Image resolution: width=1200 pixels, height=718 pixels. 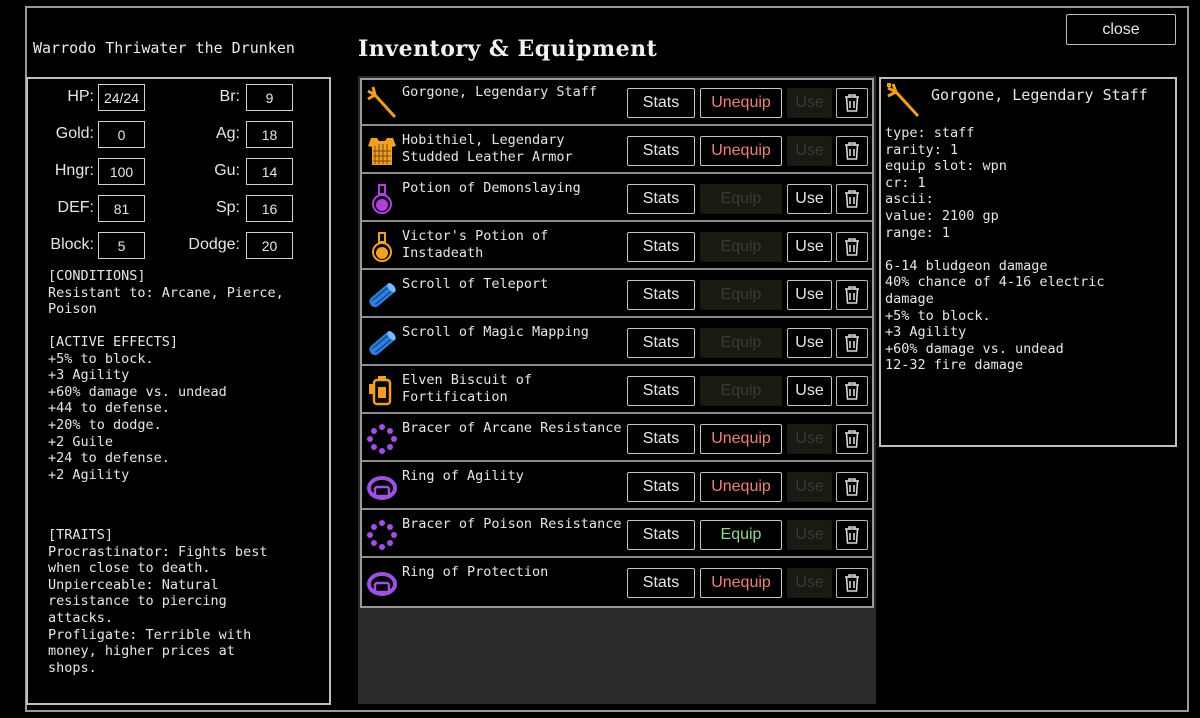 I want to click on armor-icon, so click(x=382, y=151).